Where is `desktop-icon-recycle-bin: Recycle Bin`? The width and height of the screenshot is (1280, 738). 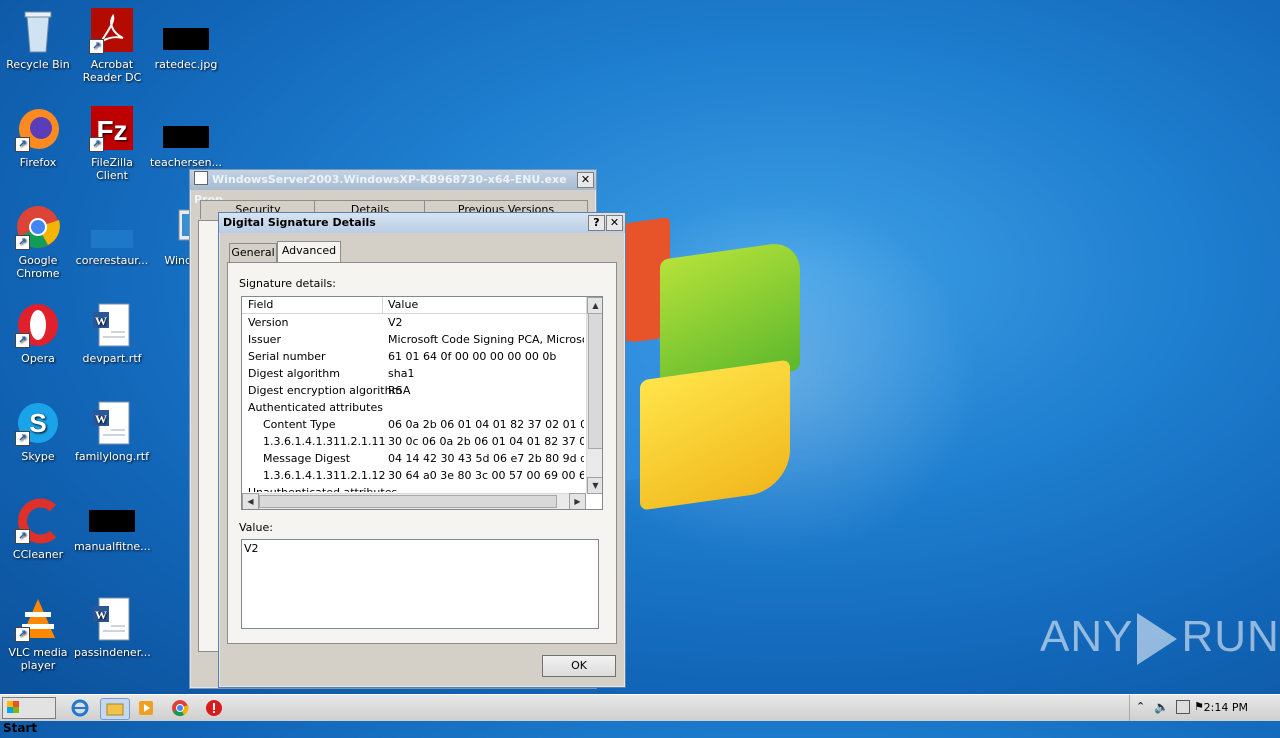
desktop-icon-recycle-bin: Recycle Bin is located at coordinates (38, 39).